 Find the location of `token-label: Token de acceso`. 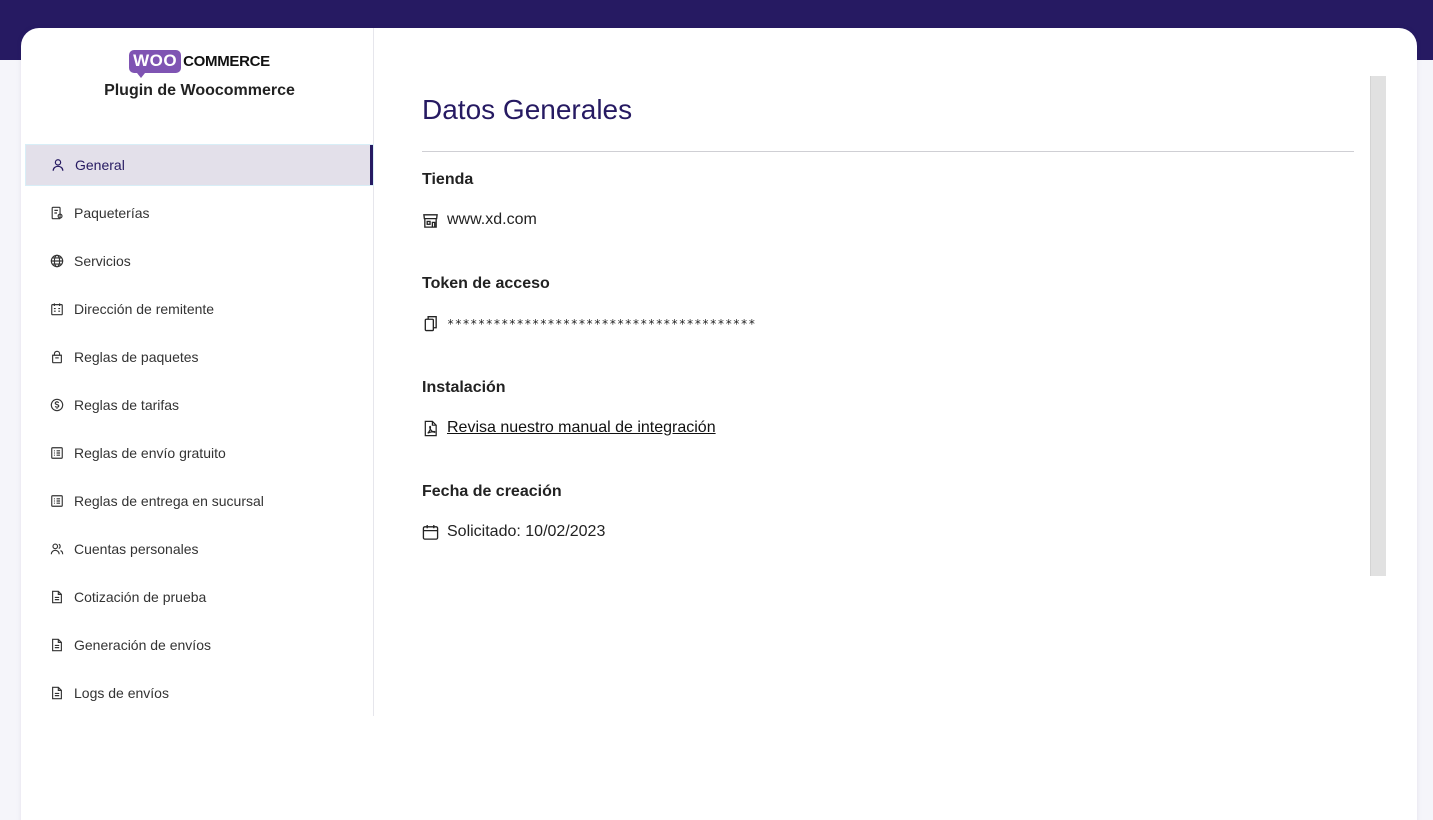

token-label: Token de acceso is located at coordinates (486, 283).